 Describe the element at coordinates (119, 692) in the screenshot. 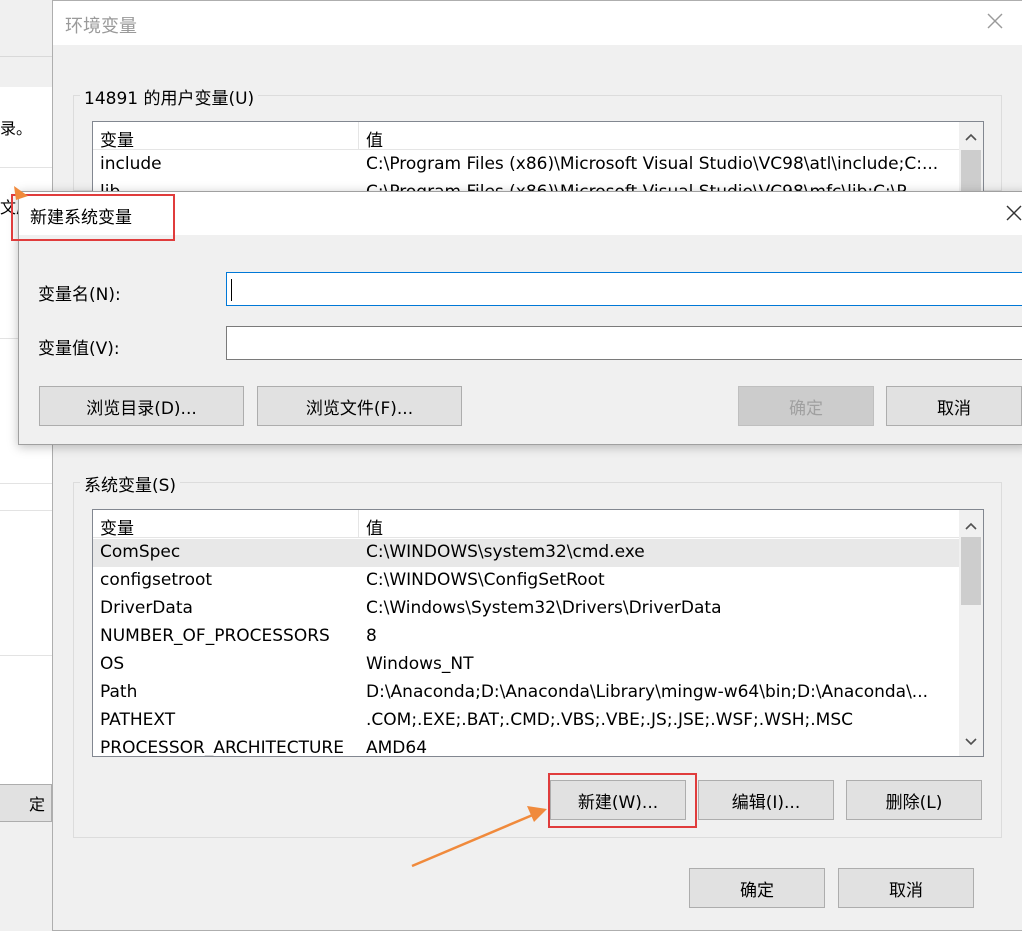

I see `variable-name-cell: Path` at that location.